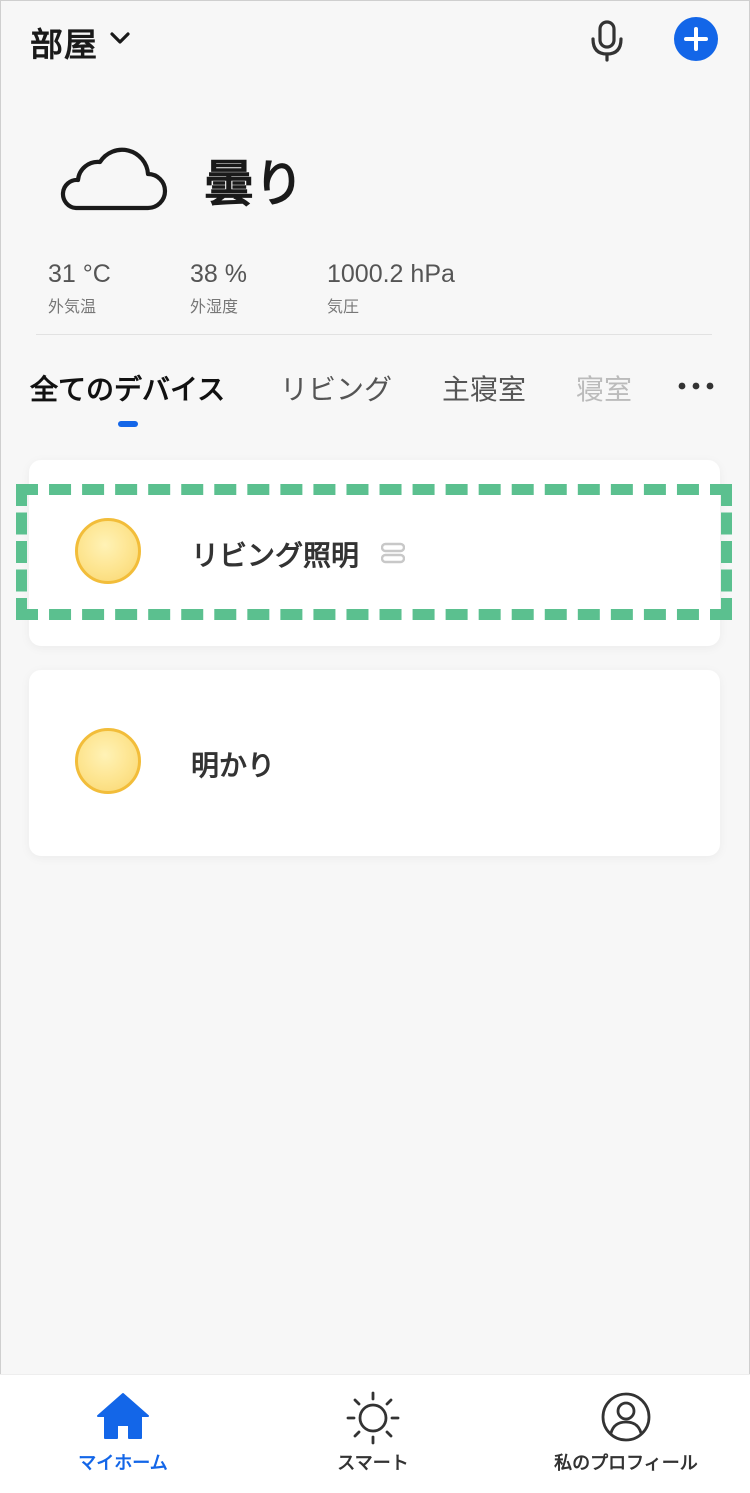  What do you see at coordinates (128, 424) in the screenshot?
I see `active-tab-indicator` at bounding box center [128, 424].